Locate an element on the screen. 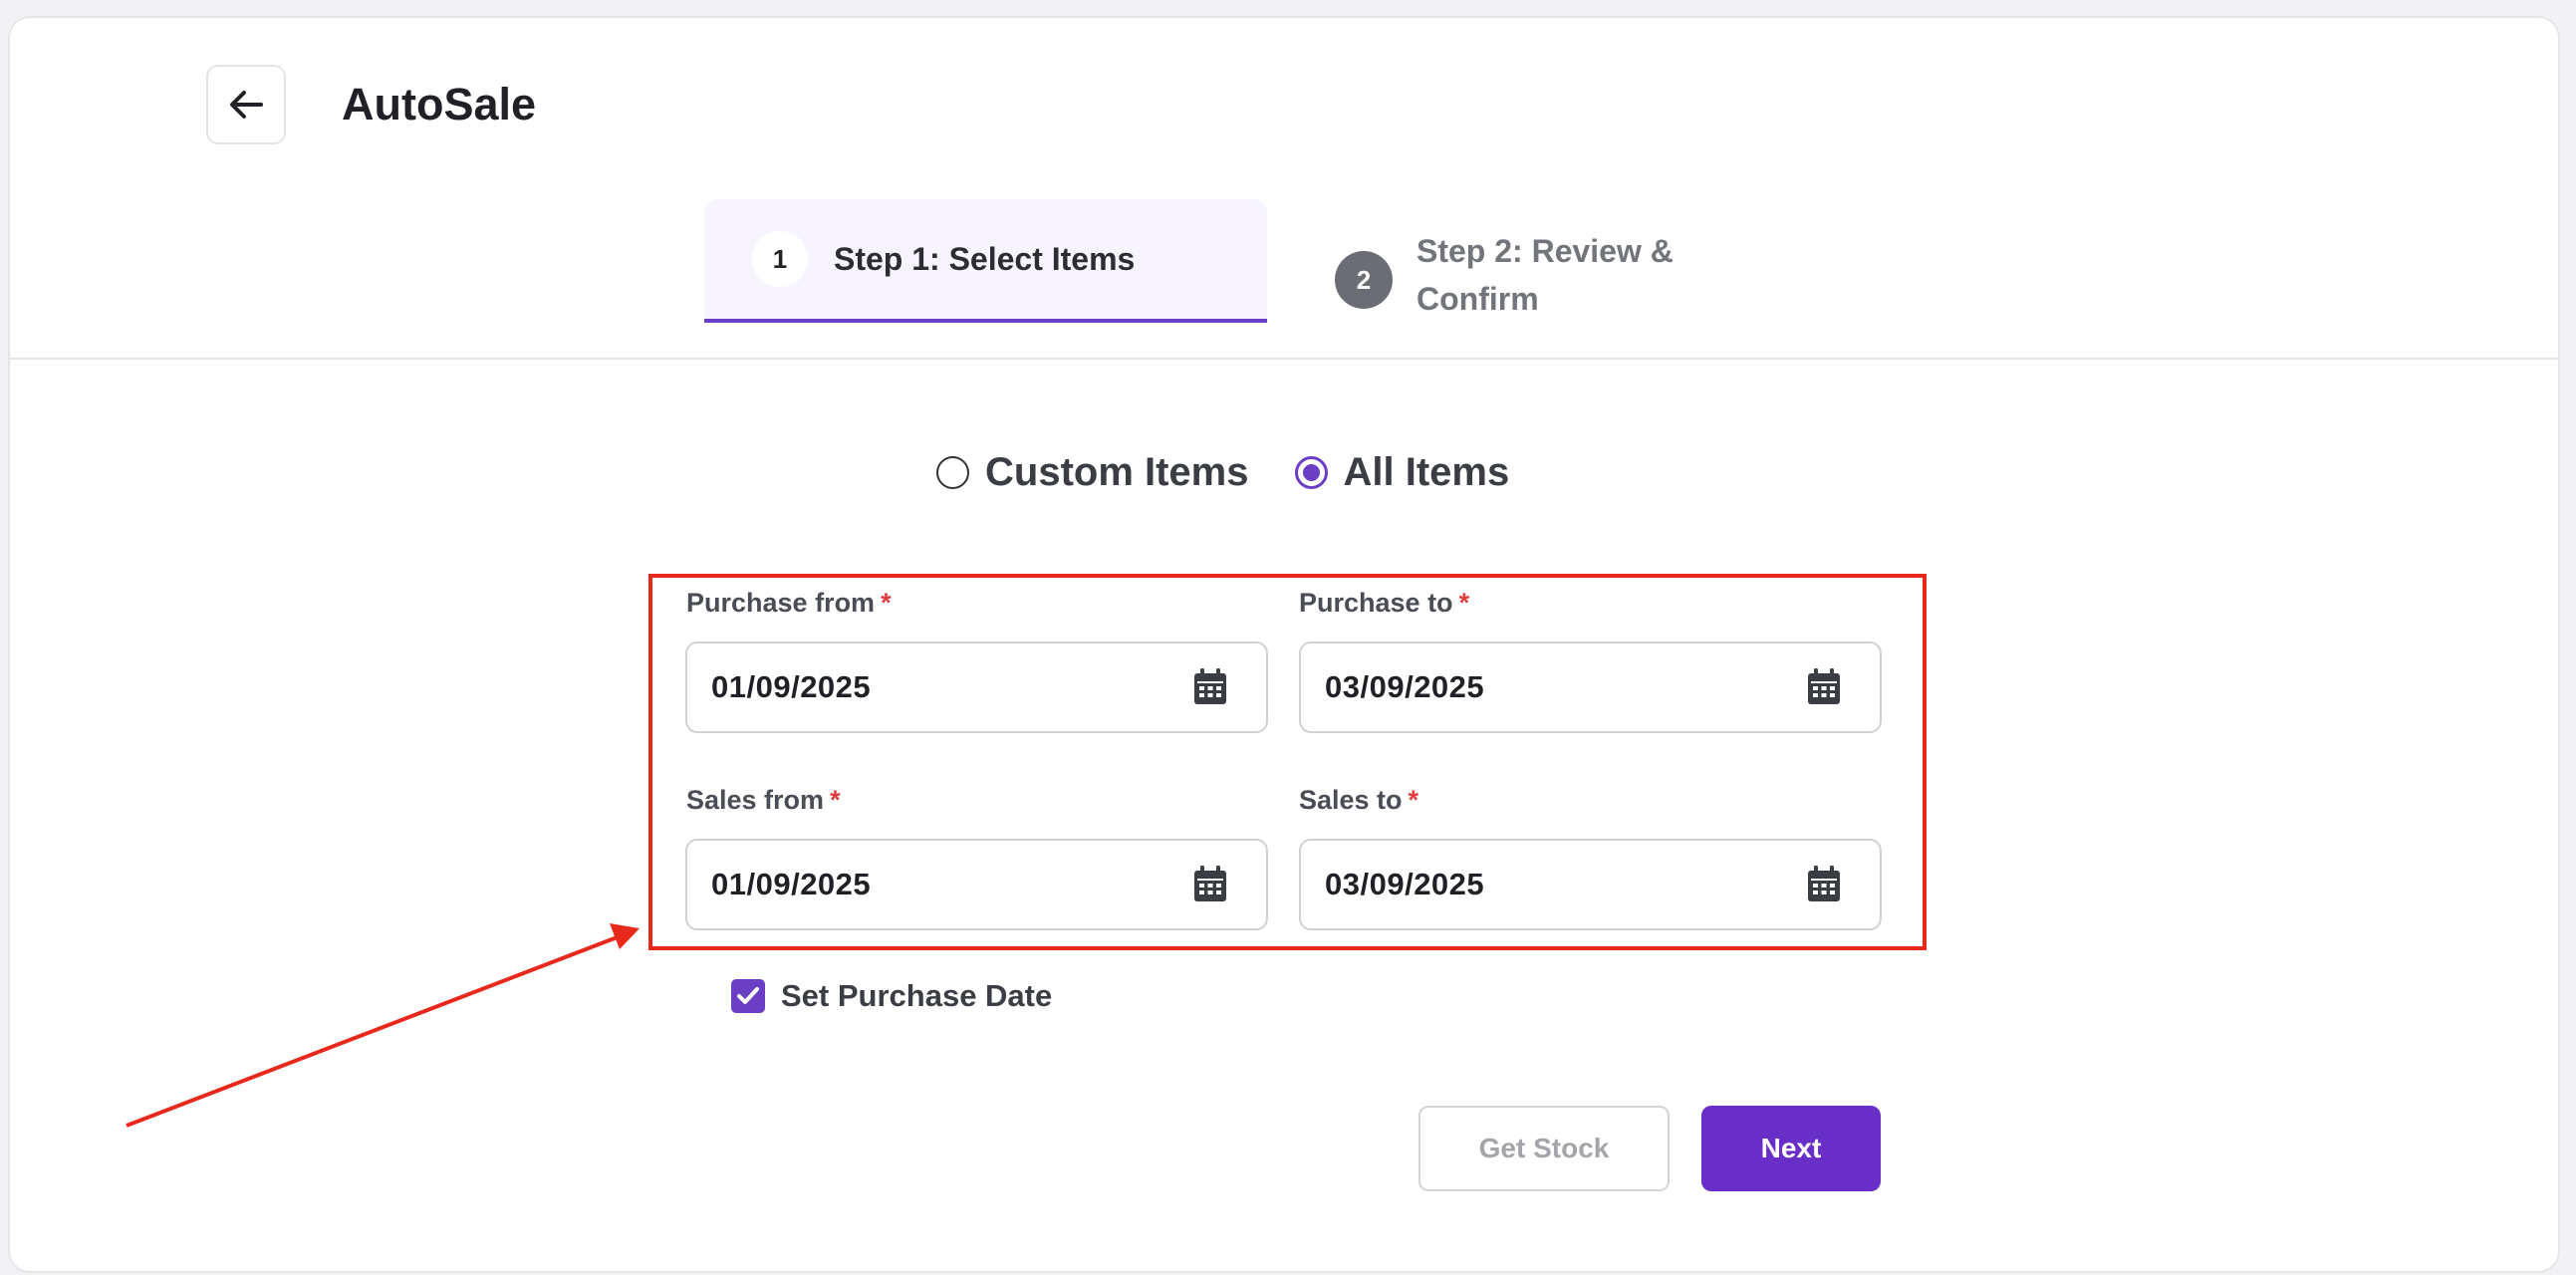 Image resolution: width=2576 pixels, height=1275 pixels. custom-items-label: Custom Items is located at coordinates (1117, 471).